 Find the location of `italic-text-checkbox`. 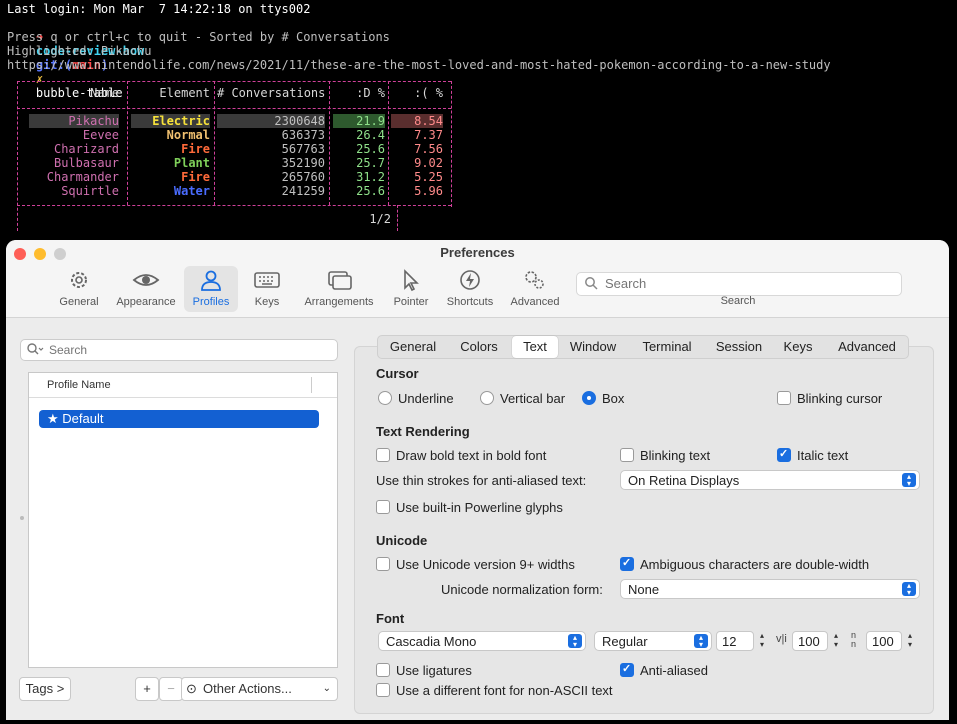

italic-text-checkbox is located at coordinates (784, 454).